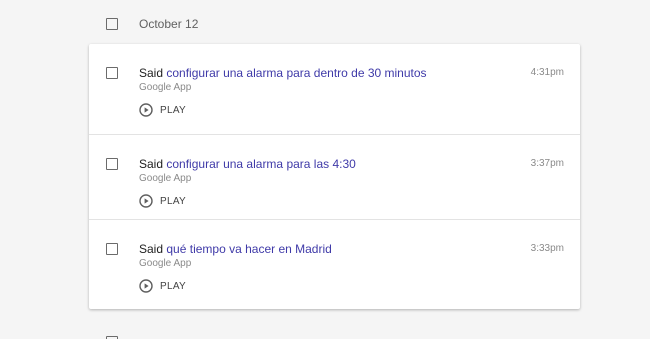  What do you see at coordinates (547, 163) in the screenshot?
I see `entry-time: 3:37pm` at bounding box center [547, 163].